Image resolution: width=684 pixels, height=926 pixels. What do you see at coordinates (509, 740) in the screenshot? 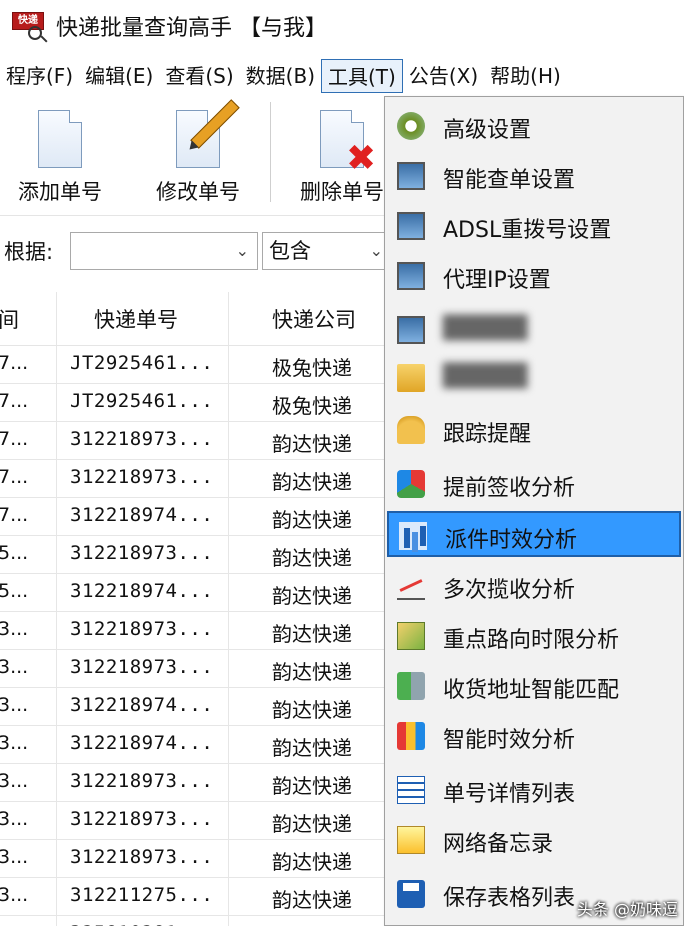
I see `tools-menu-item-label: 智能时效分析` at bounding box center [509, 740].